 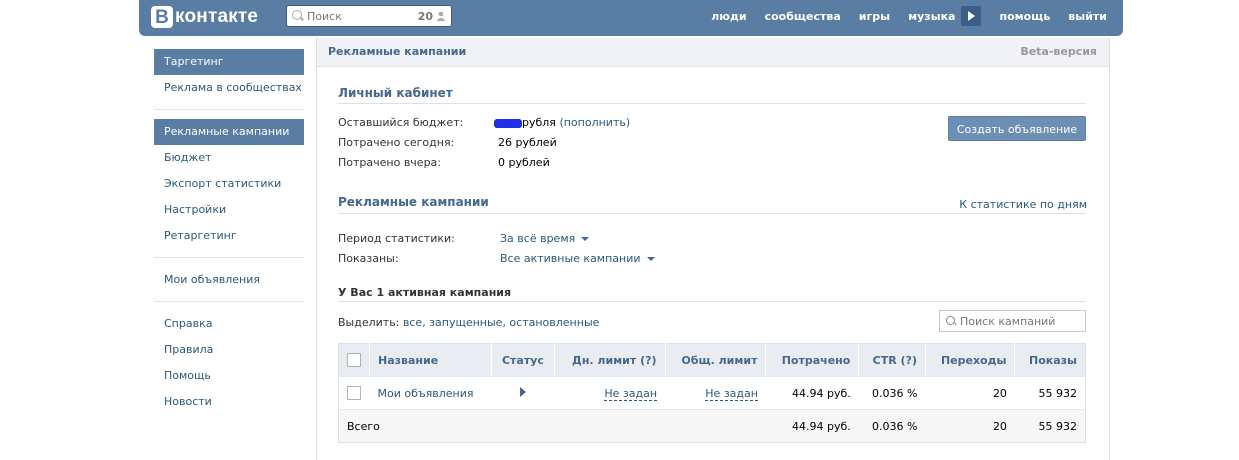 What do you see at coordinates (812, 426) in the screenshot?
I see `total-spent: 44.94 руб.` at bounding box center [812, 426].